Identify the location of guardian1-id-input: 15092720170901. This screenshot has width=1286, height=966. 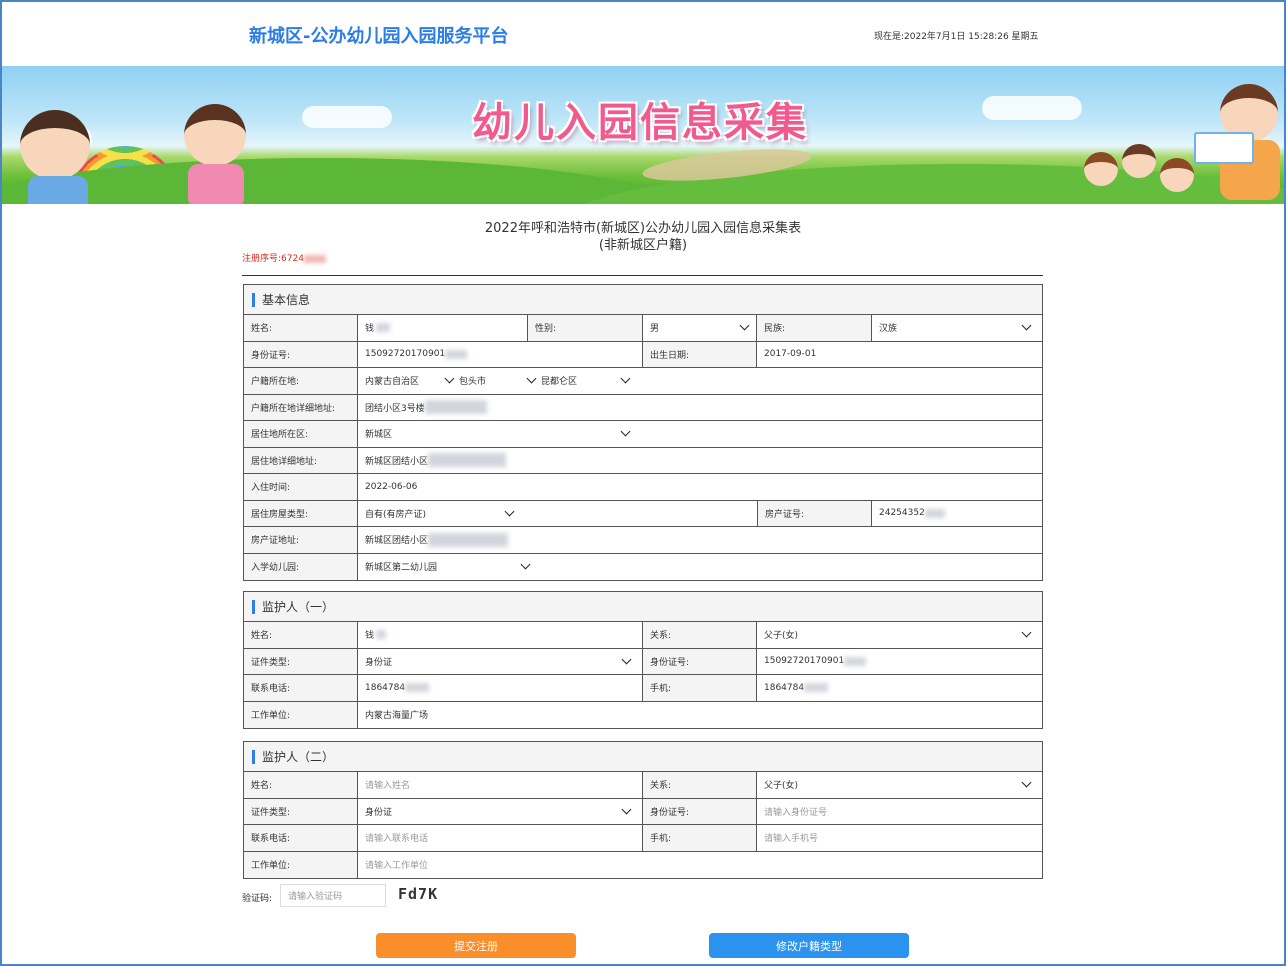
(899, 661).